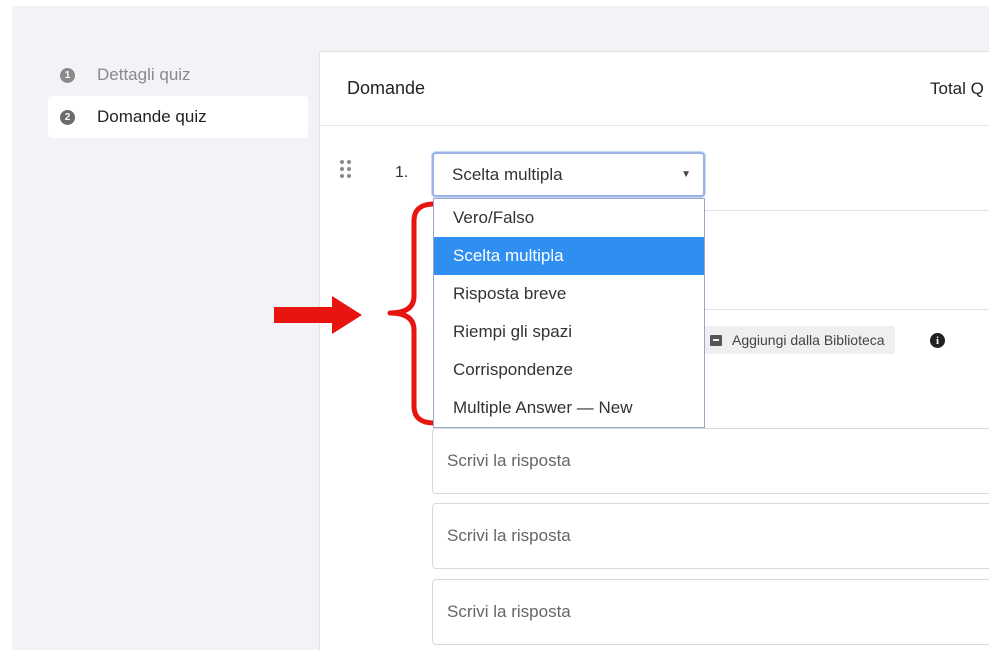  What do you see at coordinates (569, 332) in the screenshot?
I see `option-riempi-gli-spazi: Riempi gli spazi` at bounding box center [569, 332].